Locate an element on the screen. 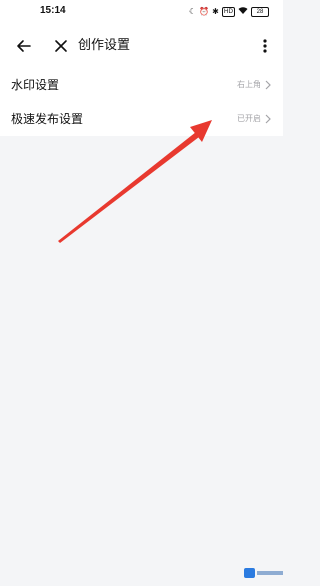 The width and height of the screenshot is (320, 586). page-title: 创作设置 is located at coordinates (104, 45).